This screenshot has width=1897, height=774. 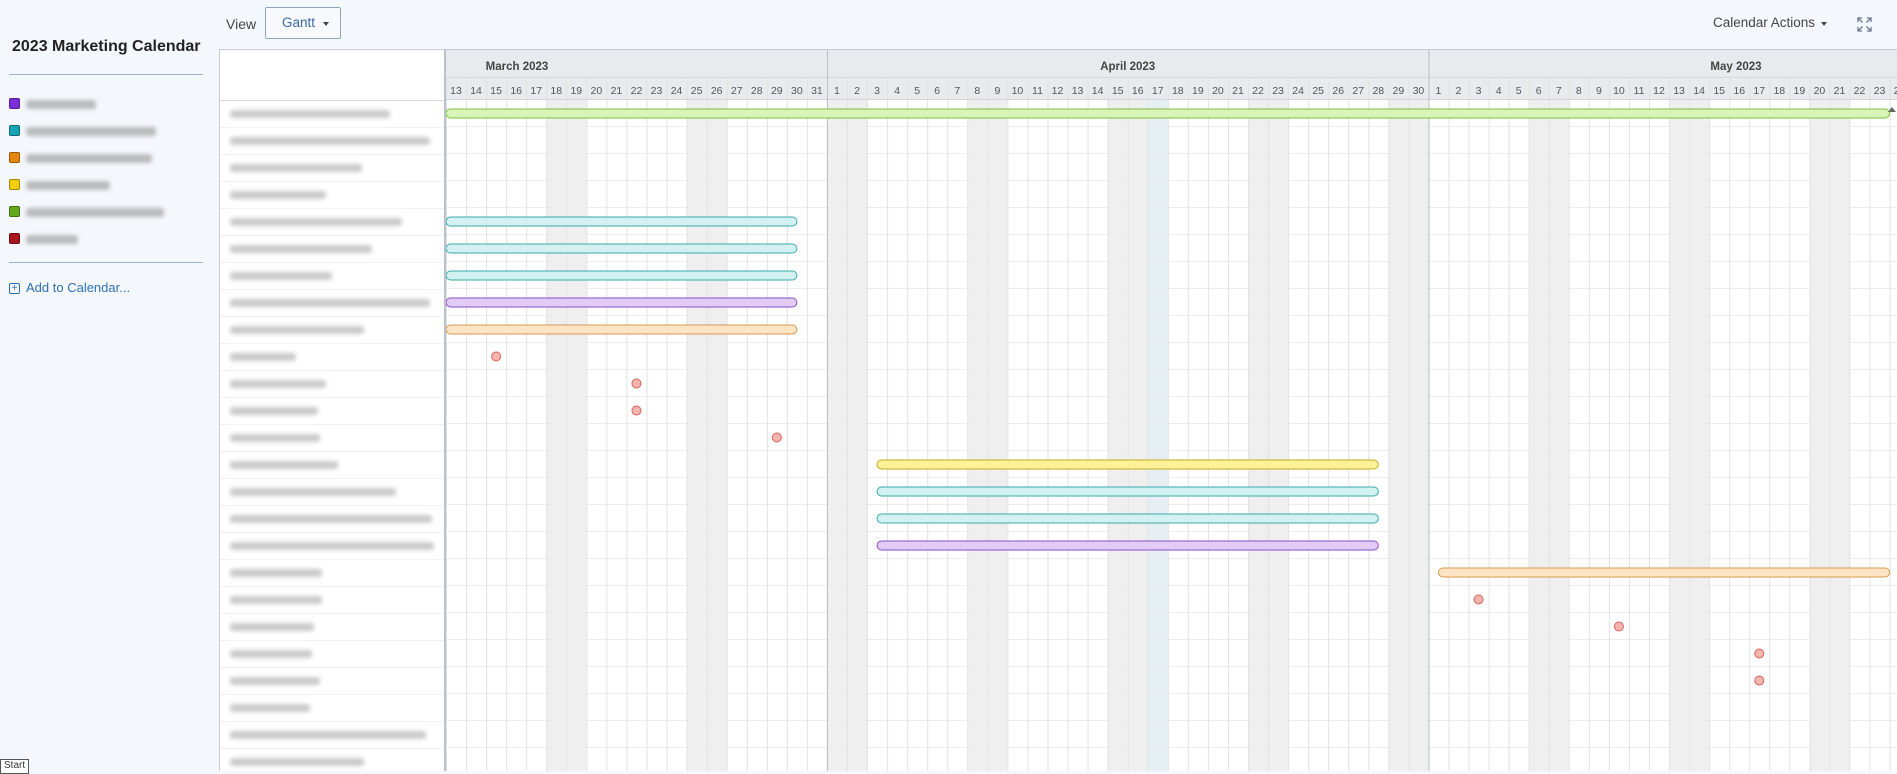 What do you see at coordinates (657, 91) in the screenshot?
I see `day-number: 23` at bounding box center [657, 91].